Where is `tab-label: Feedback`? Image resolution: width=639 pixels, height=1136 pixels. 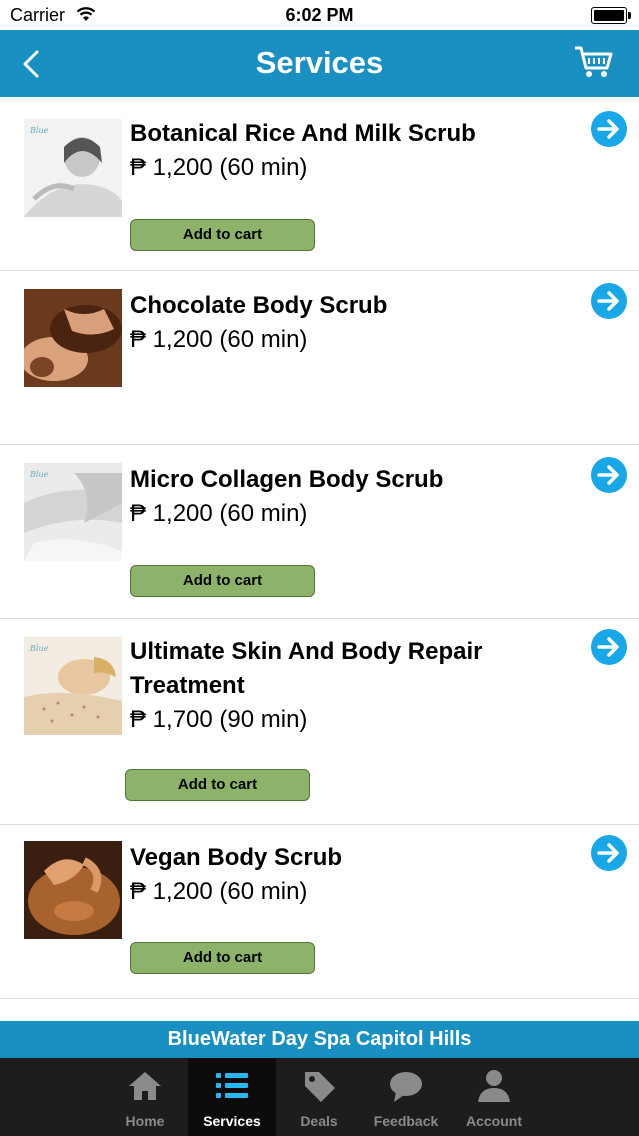 tab-label: Feedback is located at coordinates (406, 1121).